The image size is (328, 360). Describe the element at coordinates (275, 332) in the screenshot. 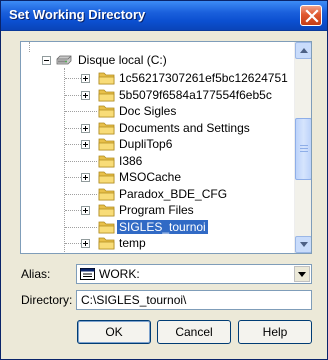

I see `help-button: Help` at that location.